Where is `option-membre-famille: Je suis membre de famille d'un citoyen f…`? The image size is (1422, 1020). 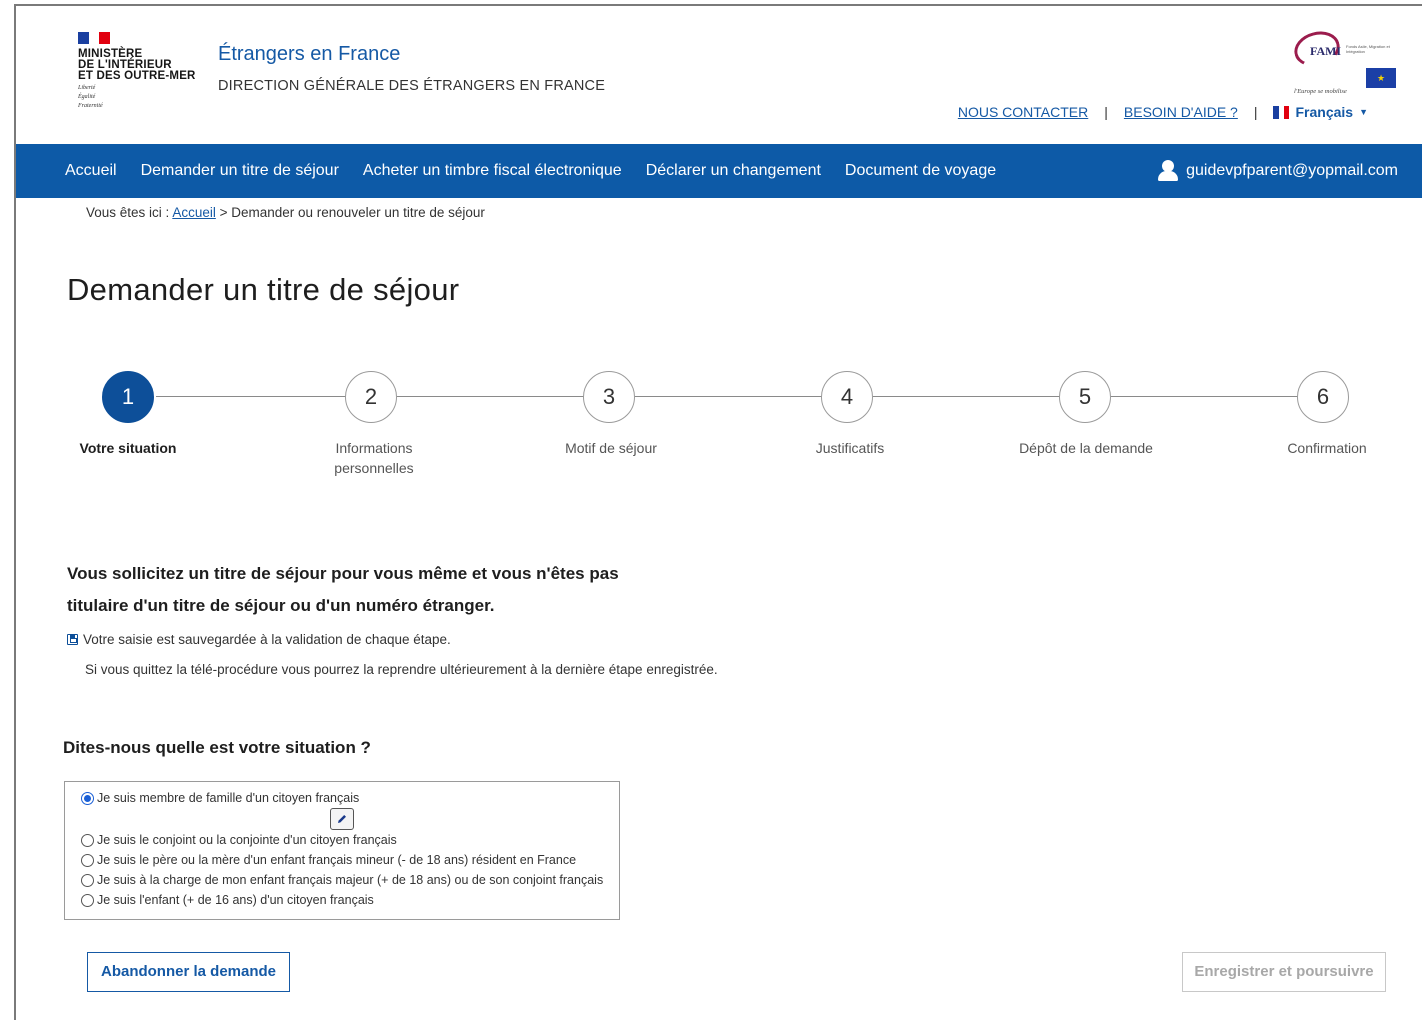 option-membre-famille: Je suis membre de famille d'un citoyen f… is located at coordinates (220, 798).